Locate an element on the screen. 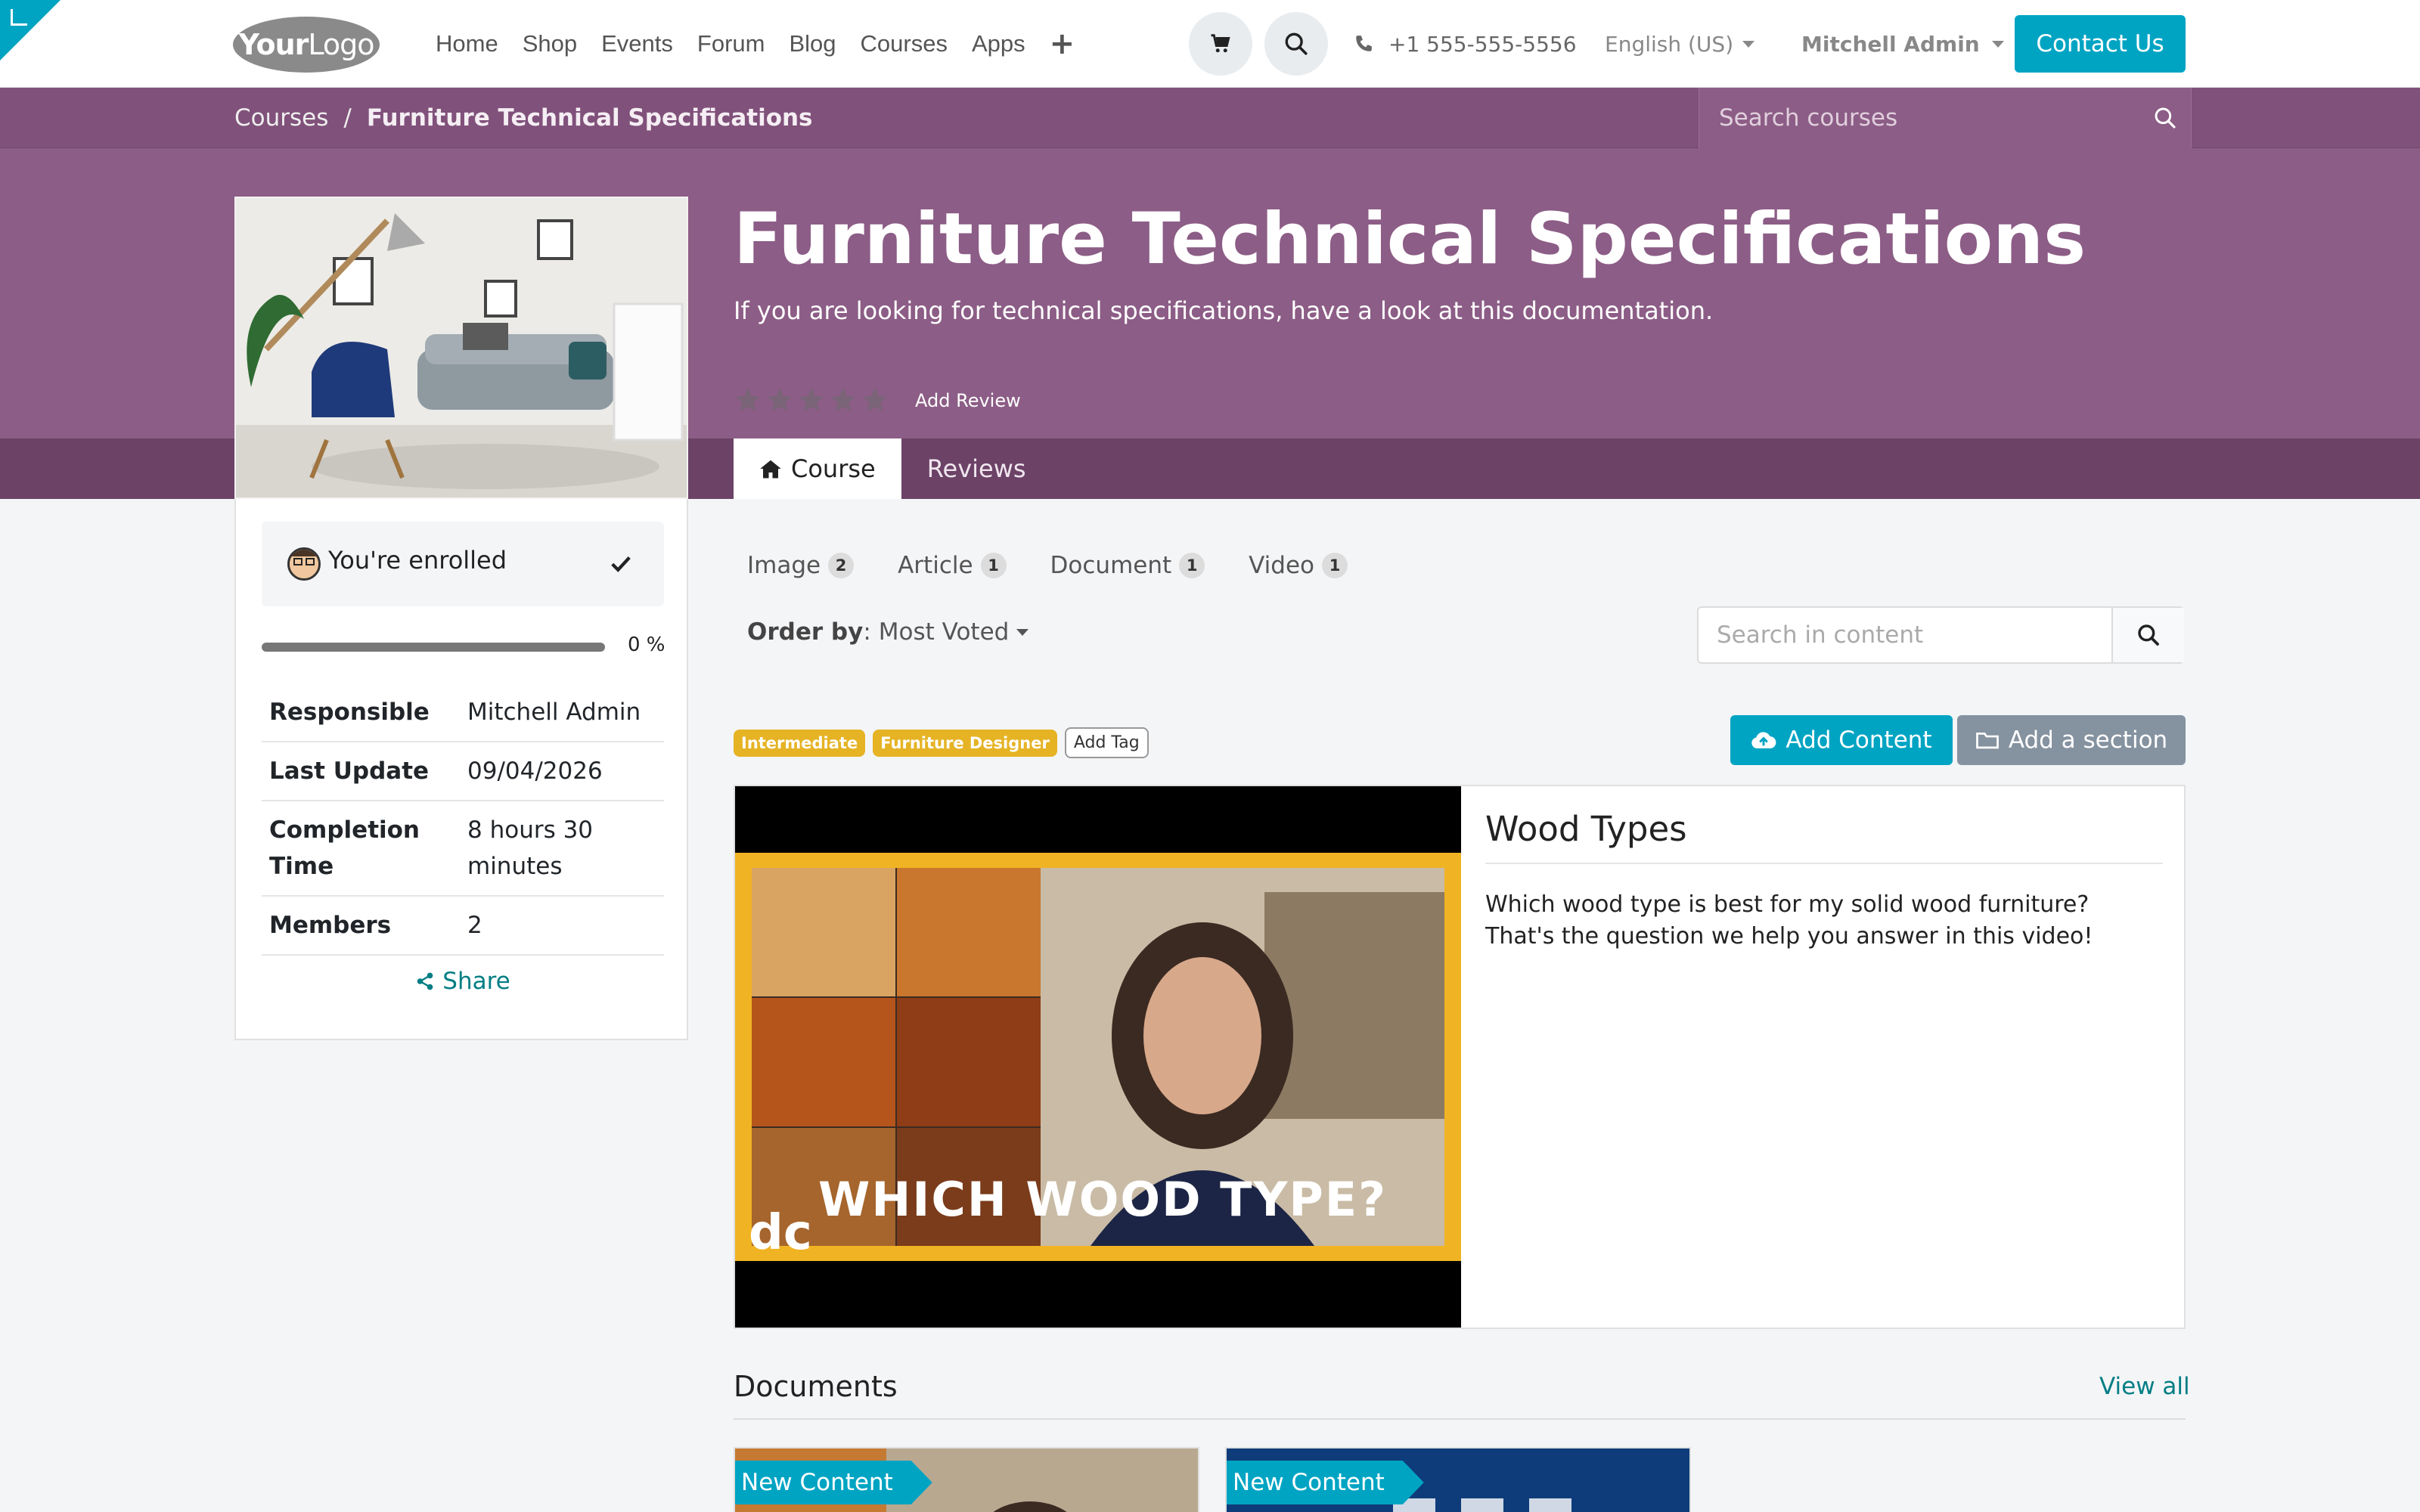 The height and width of the screenshot is (1512, 2420). tab-course: Course is located at coordinates (817, 468).